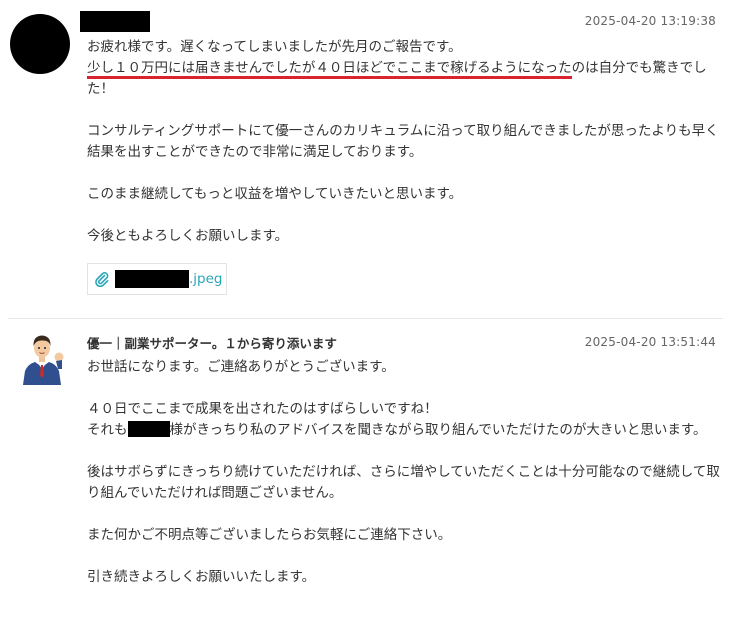  Describe the element at coordinates (275, 194) in the screenshot. I see `message-paragraph: このまま継続してもっと収益を増やしていきたいと思います。` at that location.